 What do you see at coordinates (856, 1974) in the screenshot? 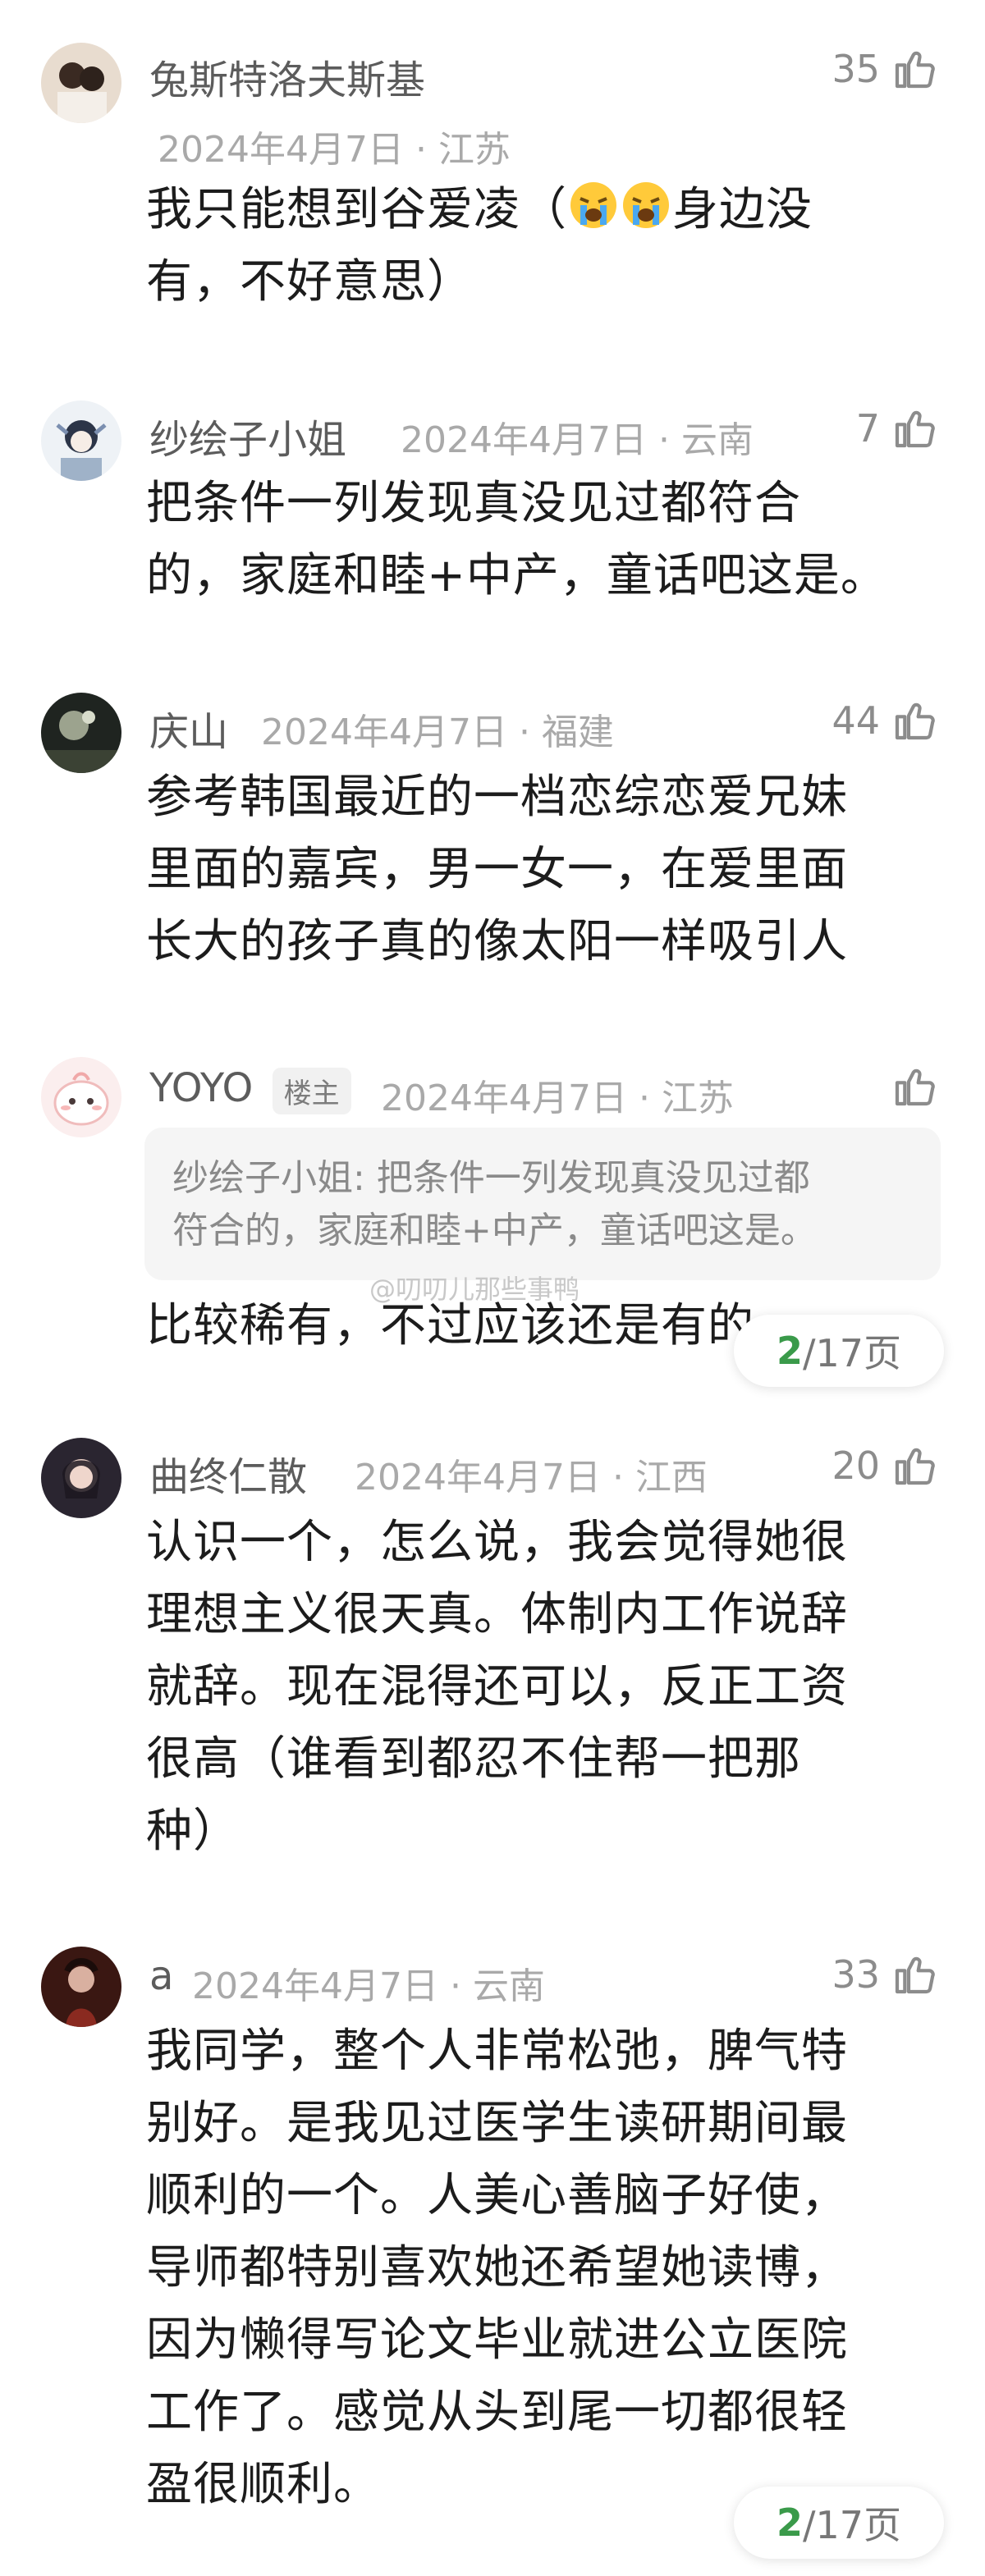
I see `like-count: 33` at bounding box center [856, 1974].